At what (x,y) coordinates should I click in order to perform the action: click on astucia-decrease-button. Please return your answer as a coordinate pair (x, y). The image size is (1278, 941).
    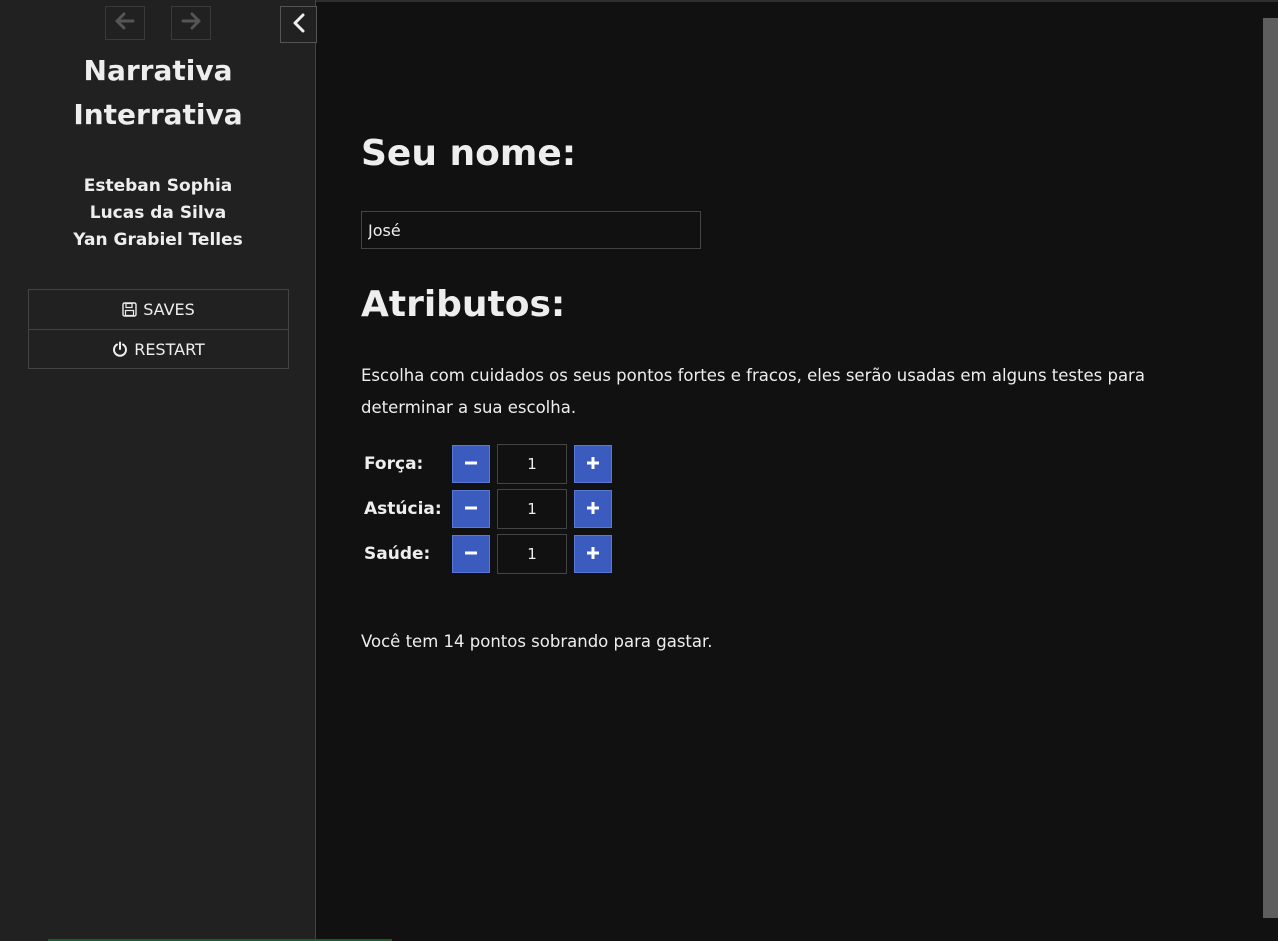
    Looking at the image, I should click on (471, 509).